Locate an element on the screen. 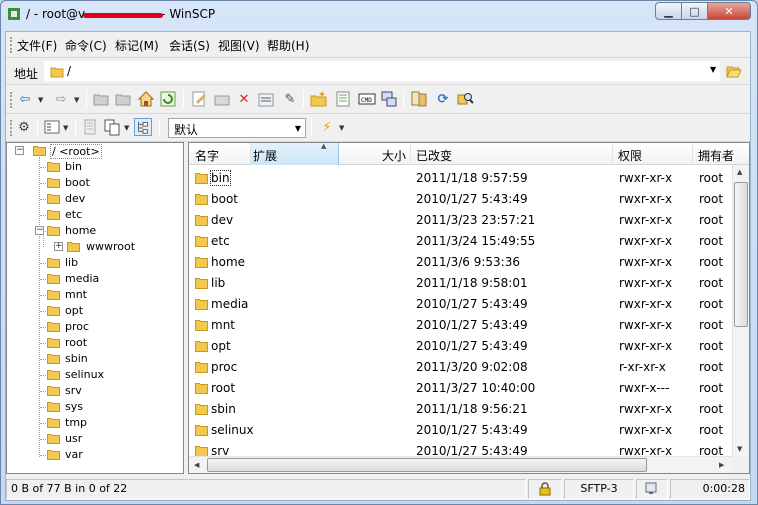  file-row: boot 2010/1/27 5:43:49 rwxr-xr-x root is located at coordinates (459, 199).